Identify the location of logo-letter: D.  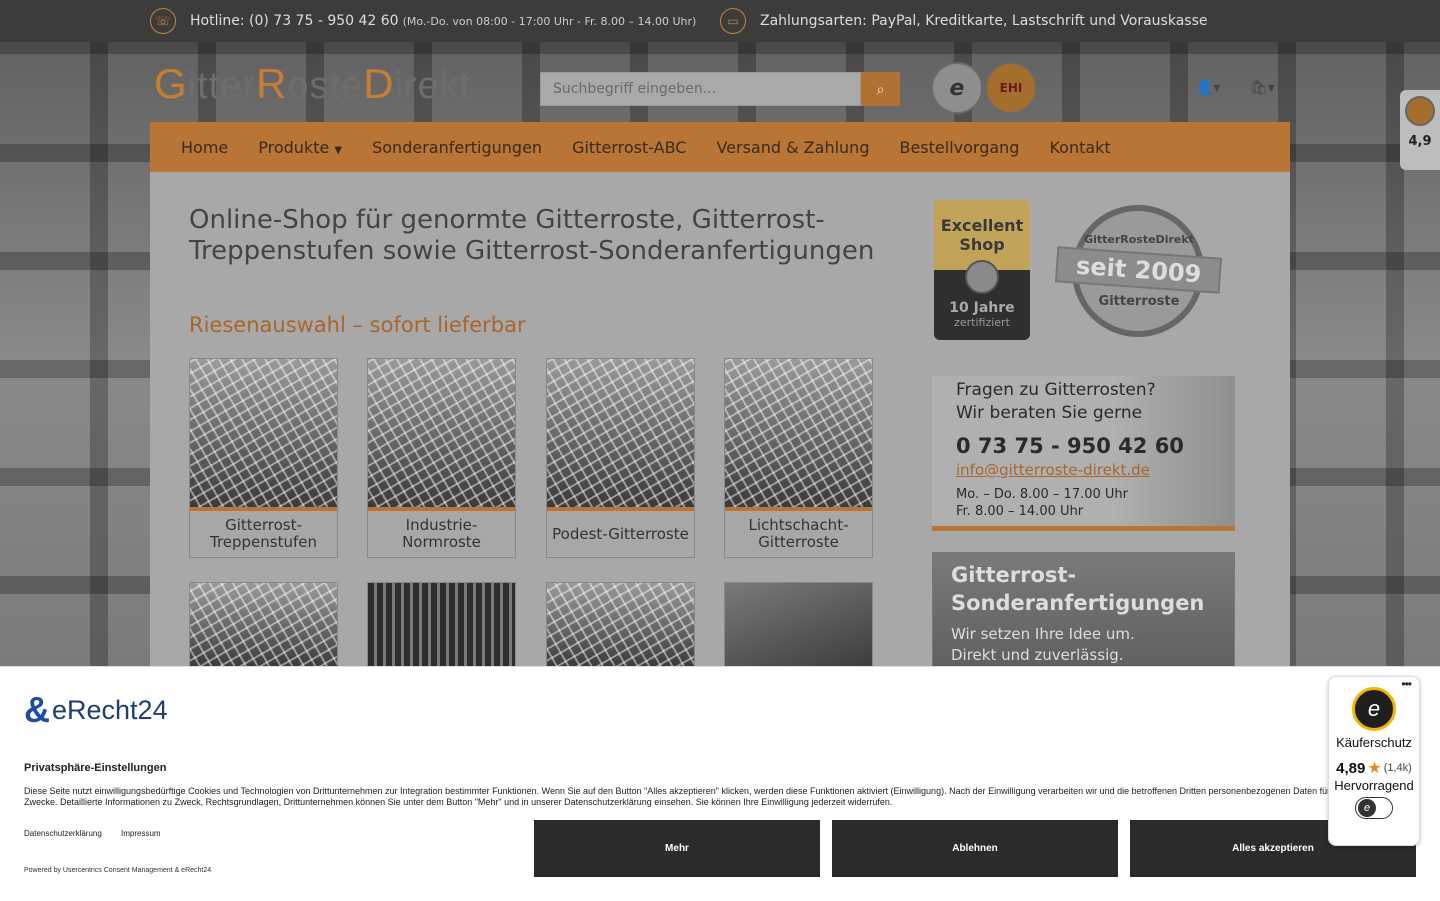
(379, 83).